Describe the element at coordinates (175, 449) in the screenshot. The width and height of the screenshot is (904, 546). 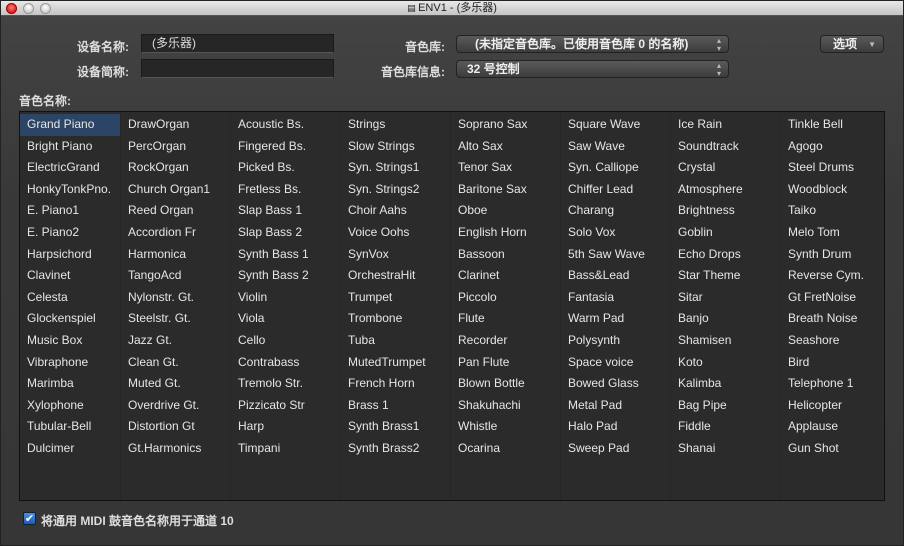
I see `patch-name-cell: Gt.Harmonics` at that location.